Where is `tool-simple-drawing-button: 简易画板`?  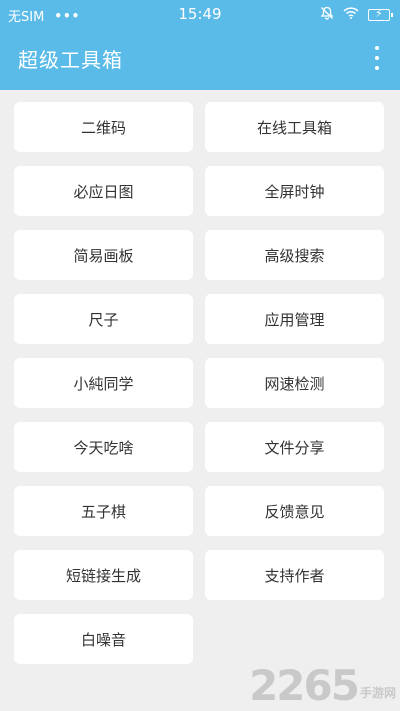
tool-simple-drawing-button: 简易画板 is located at coordinates (103, 255).